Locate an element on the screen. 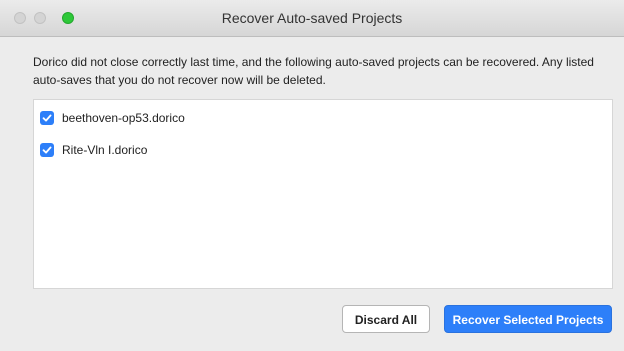 The height and width of the screenshot is (351, 624). discard-all-button: Discard All is located at coordinates (386, 319).